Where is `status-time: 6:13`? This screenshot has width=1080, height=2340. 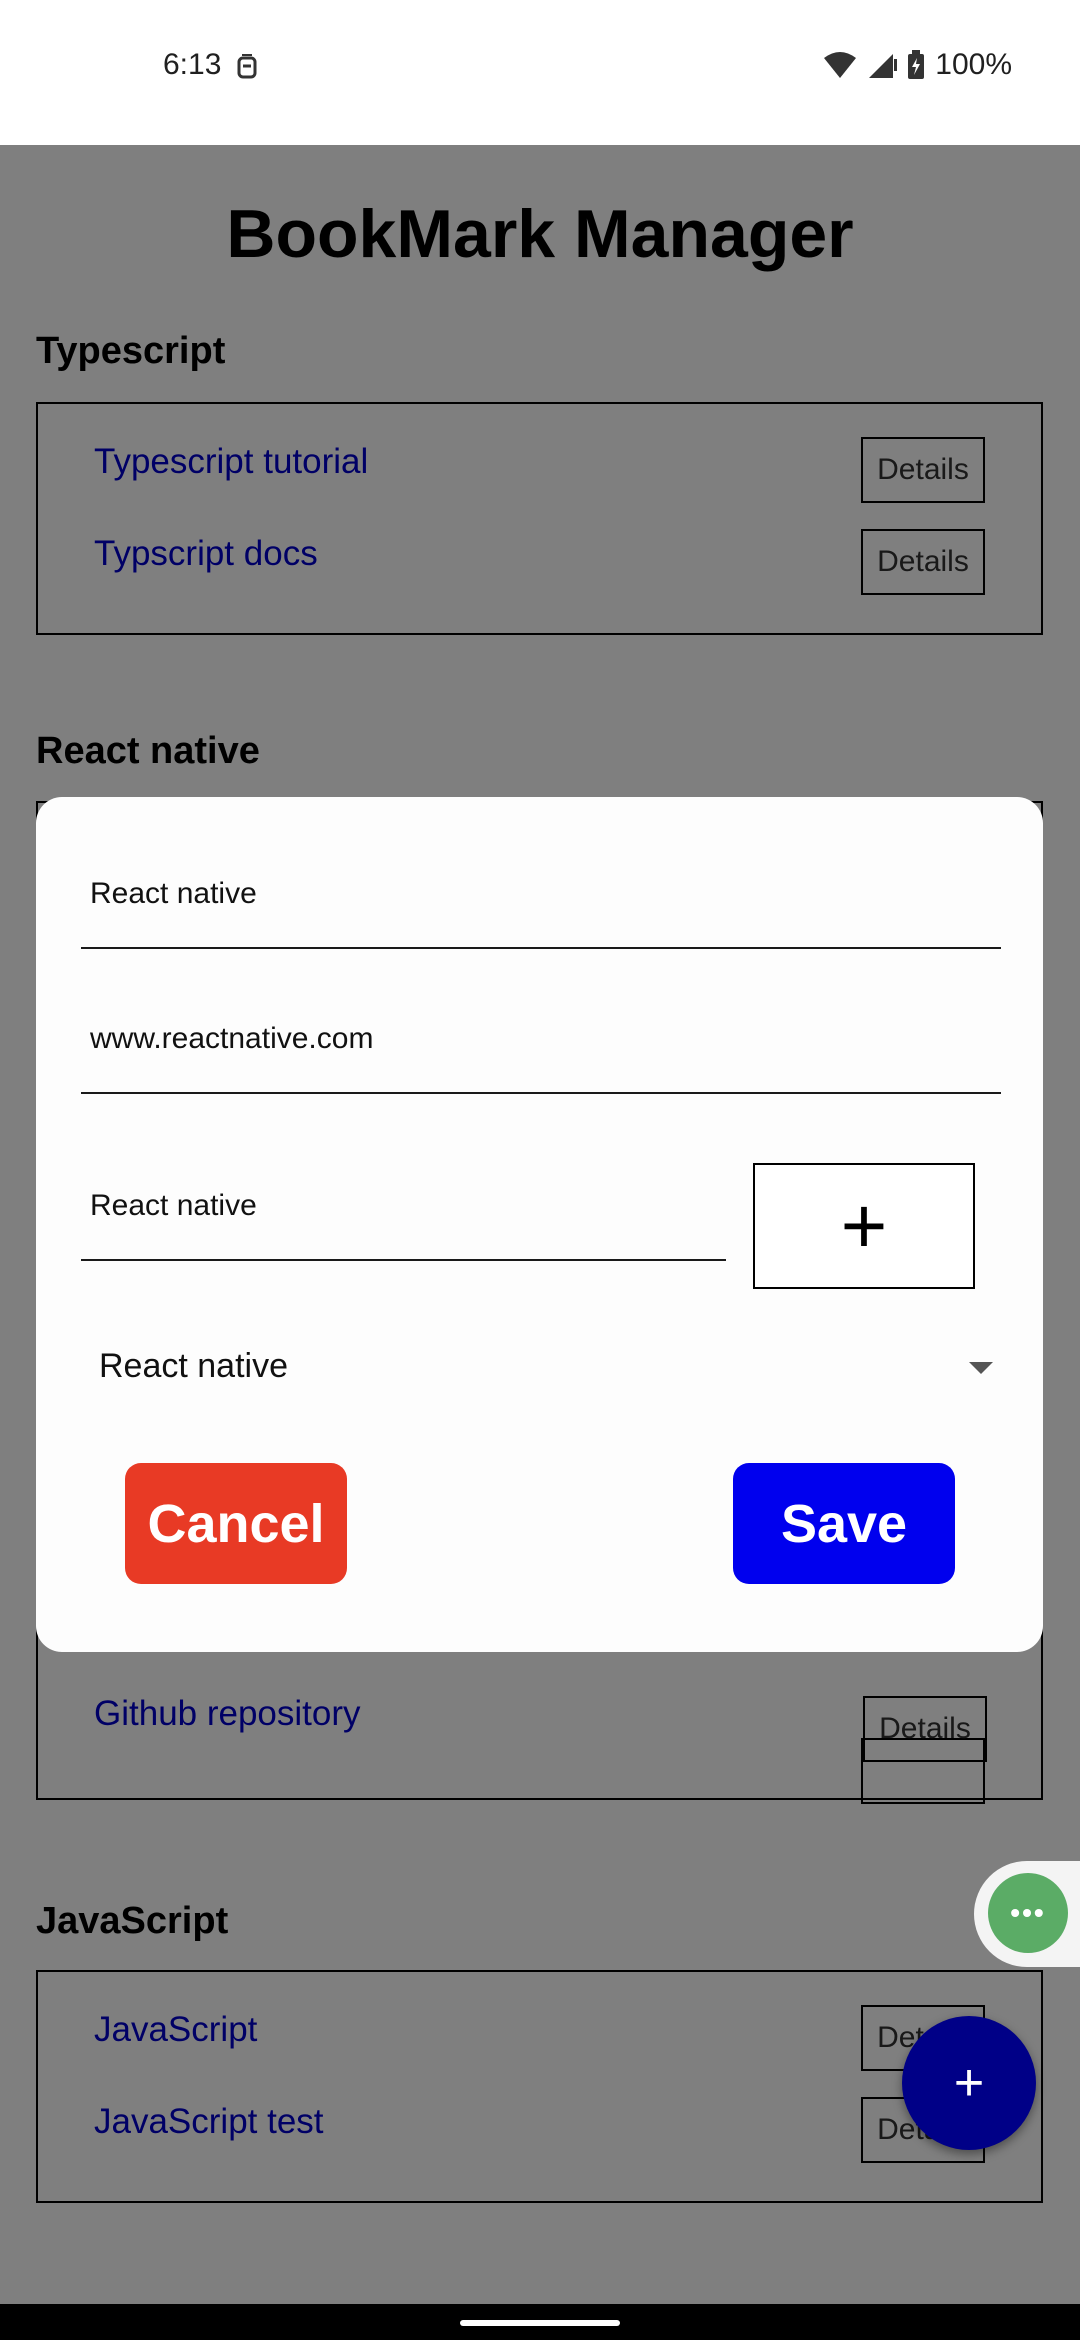
status-time: 6:13 is located at coordinates (192, 64).